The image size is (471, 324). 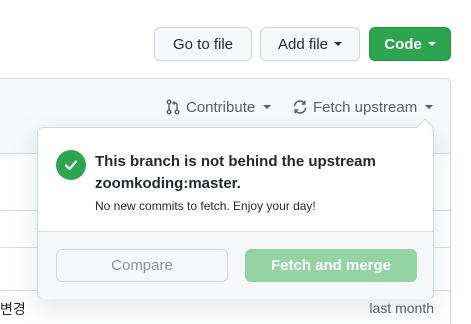 I want to click on code-button: Code, so click(x=410, y=44).